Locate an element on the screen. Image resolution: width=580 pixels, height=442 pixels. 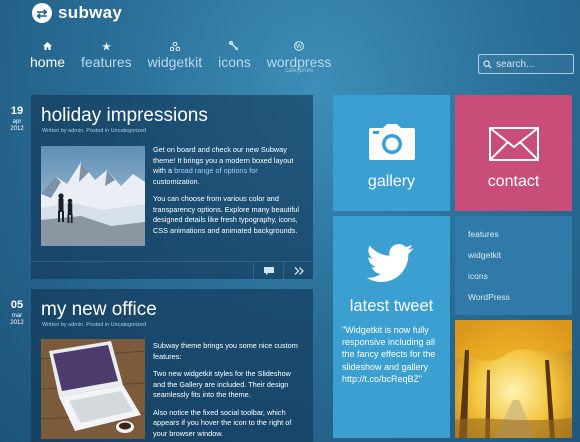
post-date: 19 apr 2012 is located at coordinates (17, 119).